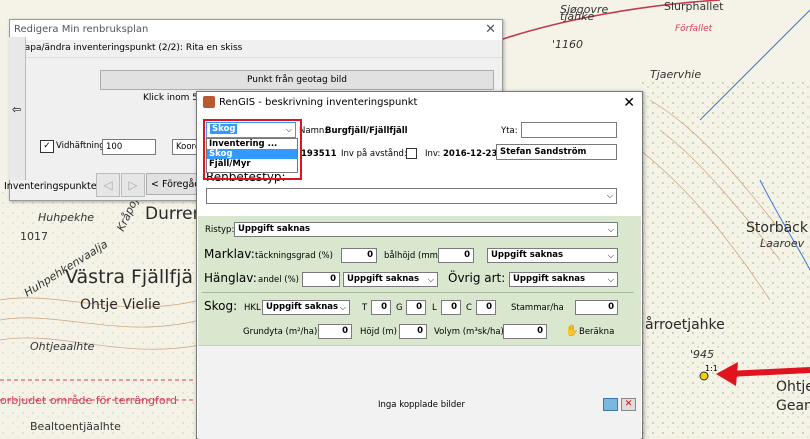 The width and height of the screenshot is (810, 439). I want to click on map-point-label: 1:1, so click(711, 368).